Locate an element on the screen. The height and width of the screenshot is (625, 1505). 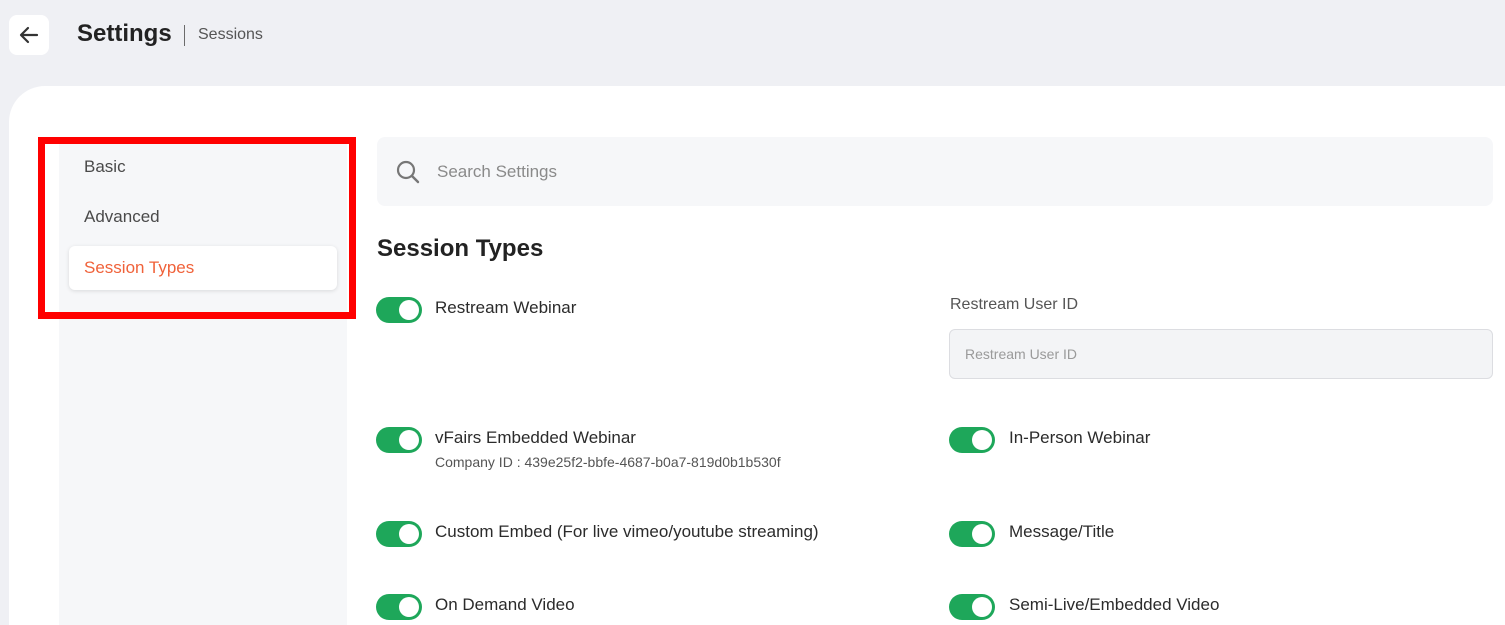
section-title: Session Types is located at coordinates (460, 248).